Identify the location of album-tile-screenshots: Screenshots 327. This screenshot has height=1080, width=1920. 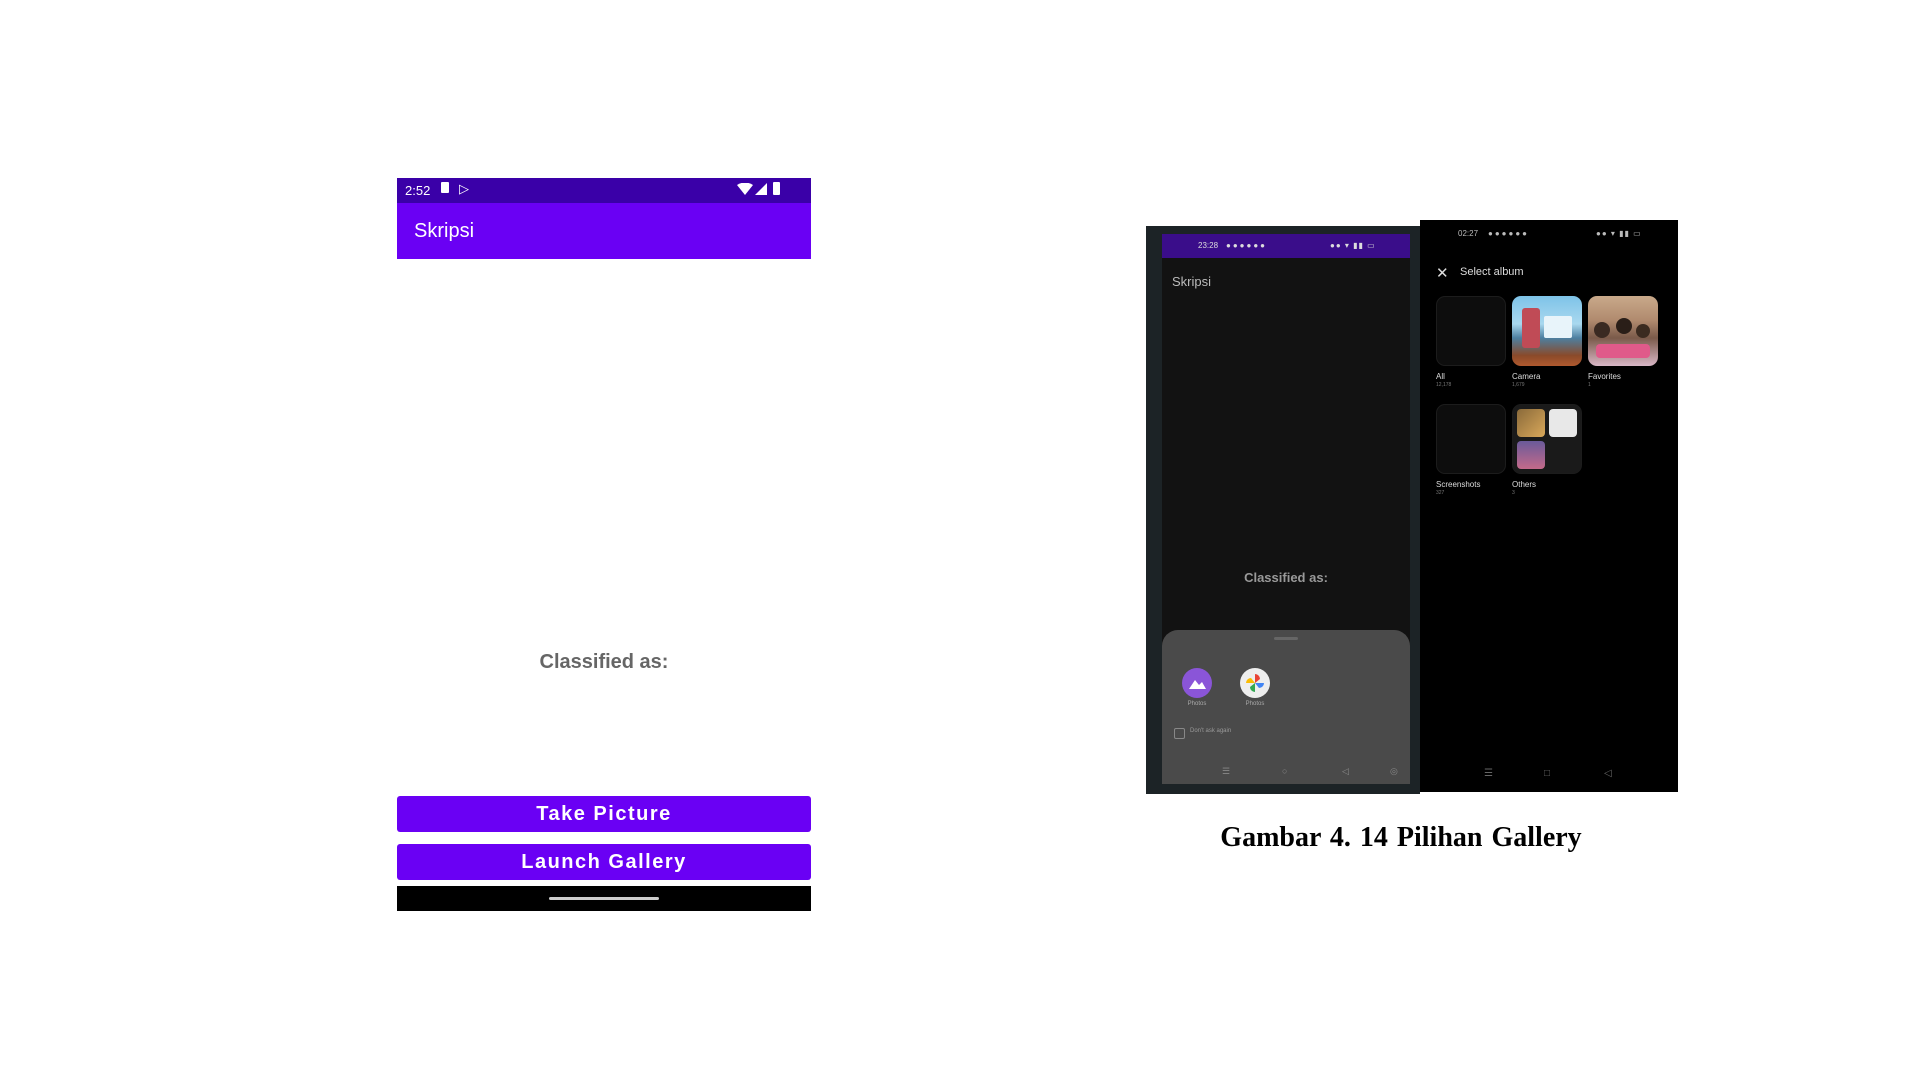
(1471, 450).